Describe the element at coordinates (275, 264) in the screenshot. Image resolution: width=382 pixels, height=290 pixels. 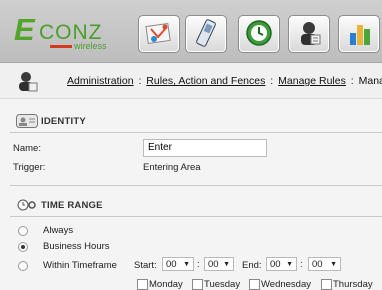
I see `end-hour-value: 00` at that location.